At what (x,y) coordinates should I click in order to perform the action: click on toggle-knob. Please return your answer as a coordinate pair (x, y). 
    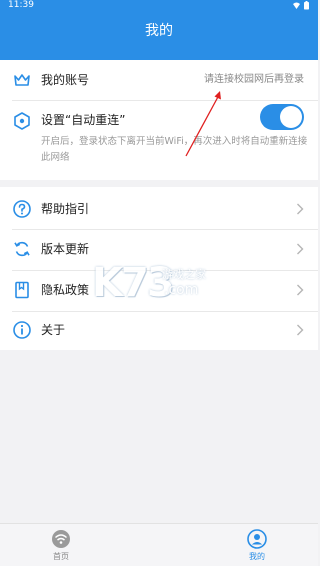
    Looking at the image, I should click on (291, 117).